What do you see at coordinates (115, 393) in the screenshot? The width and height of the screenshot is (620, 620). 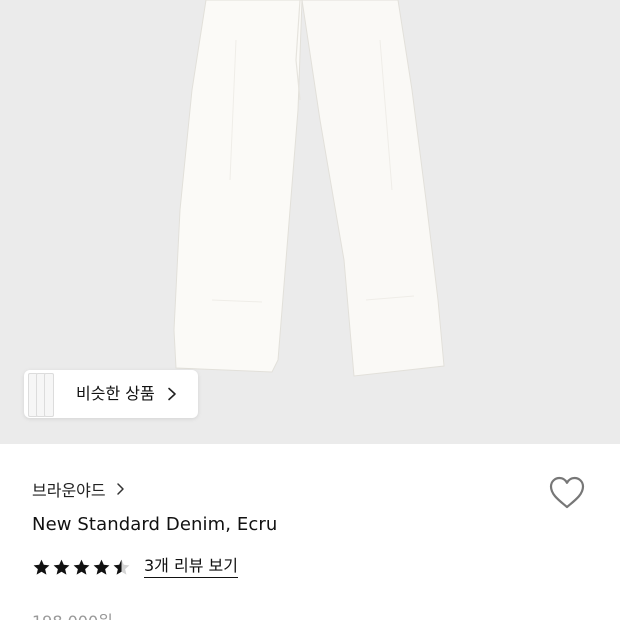 I see `similar-products-label: 비슷한 상품` at bounding box center [115, 393].